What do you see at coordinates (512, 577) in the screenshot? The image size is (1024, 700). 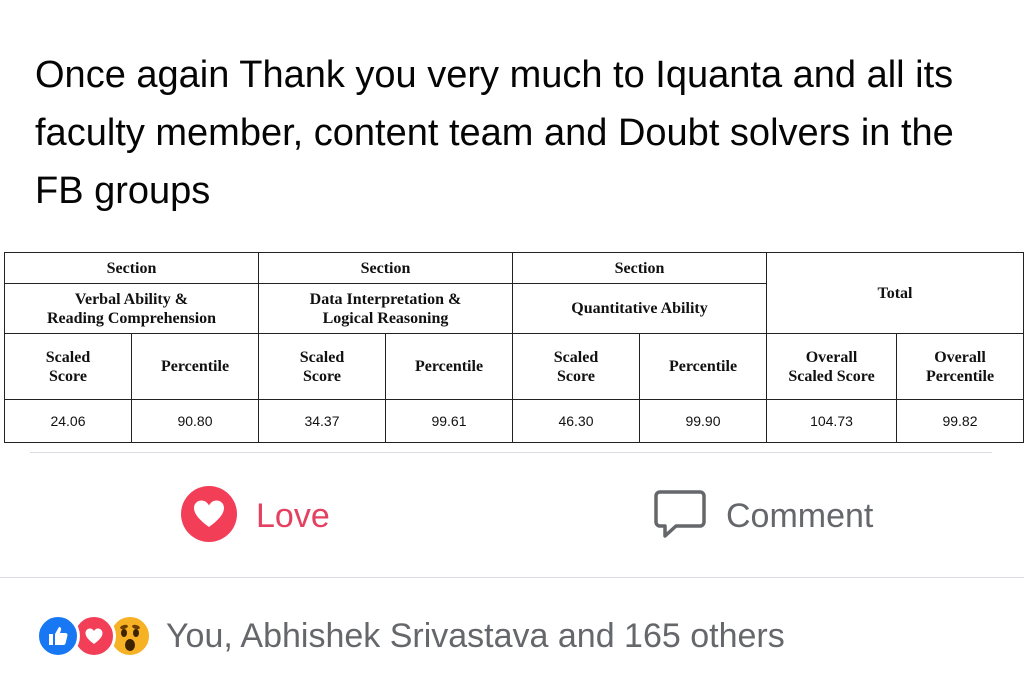 I see `actions-divider` at bounding box center [512, 577].